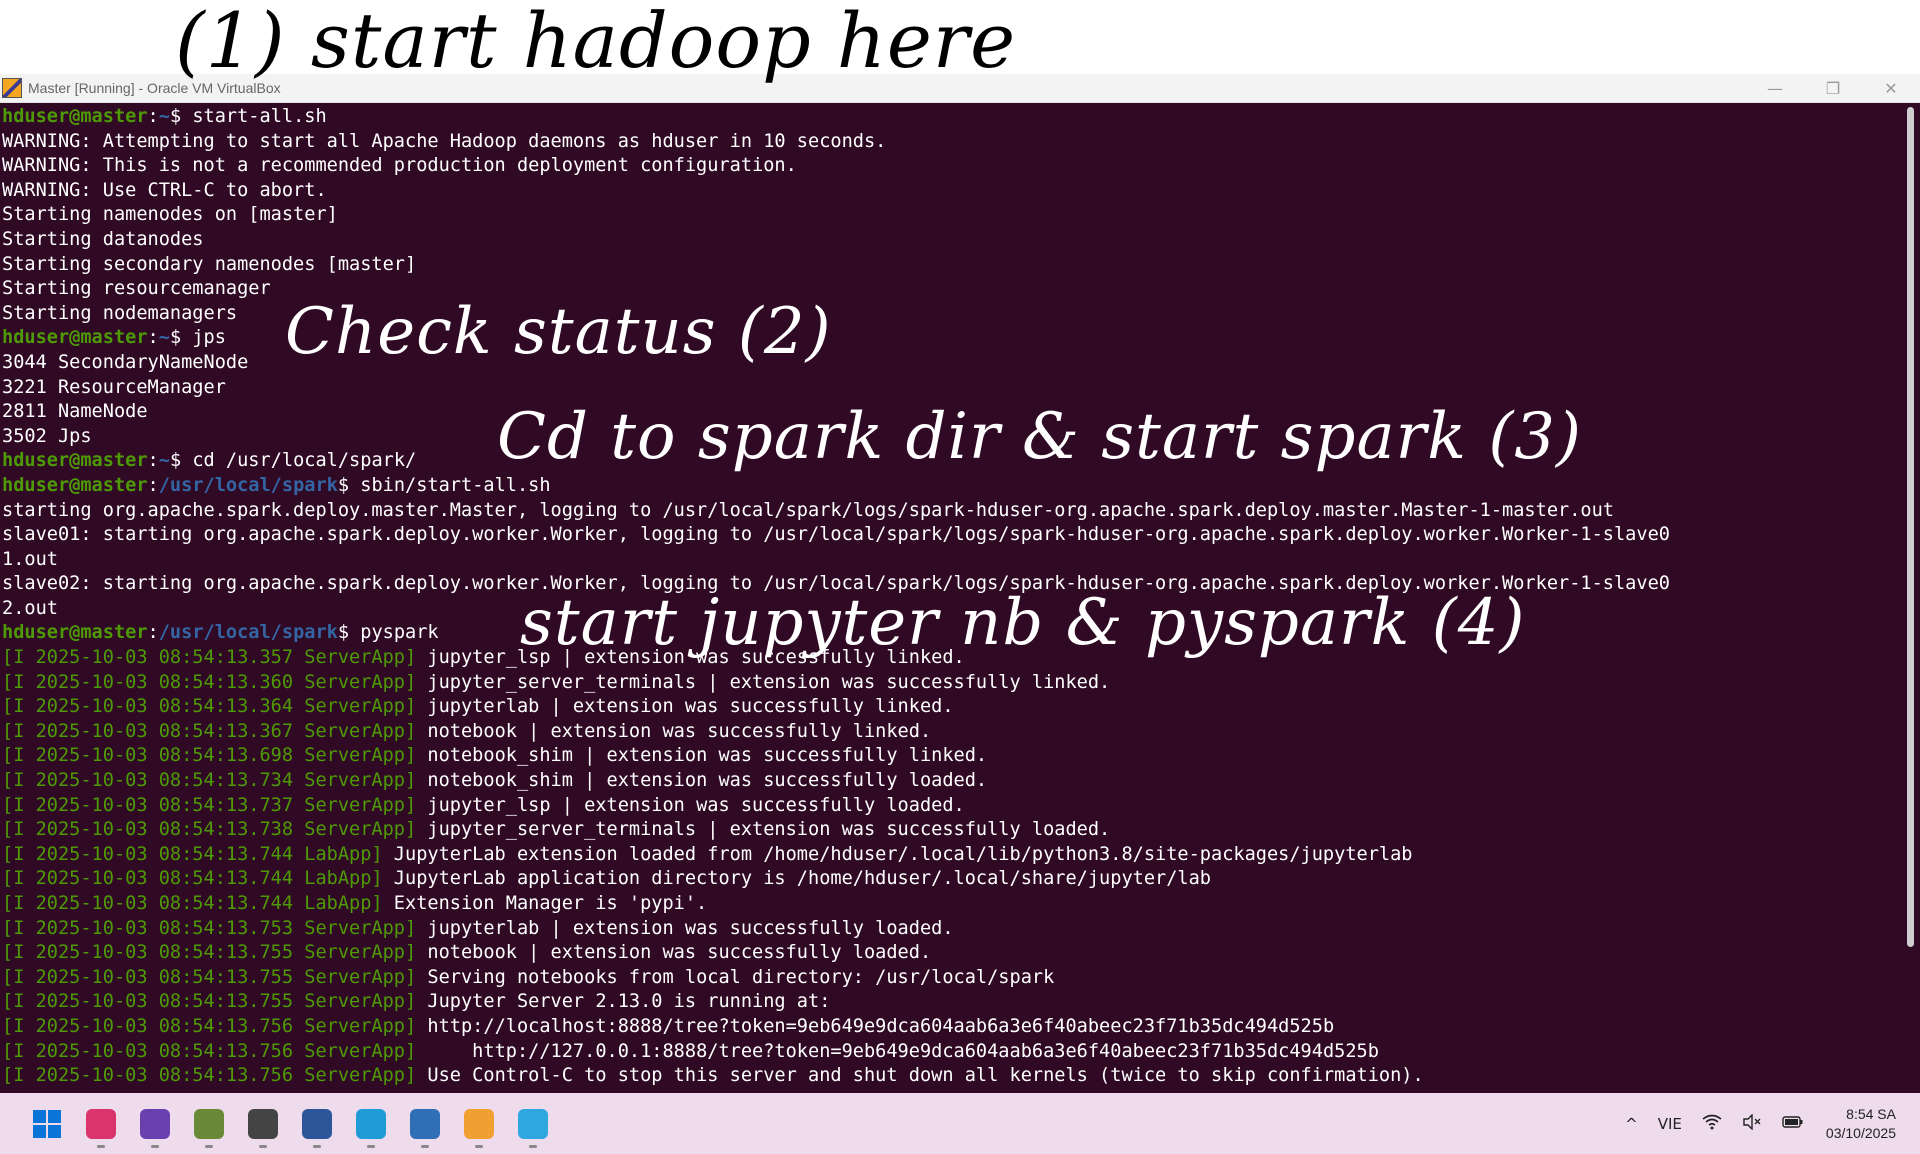 The width and height of the screenshot is (1920, 1154). Describe the element at coordinates (1631, 1124) in the screenshot. I see `tray-chevron-icon: ^` at that location.